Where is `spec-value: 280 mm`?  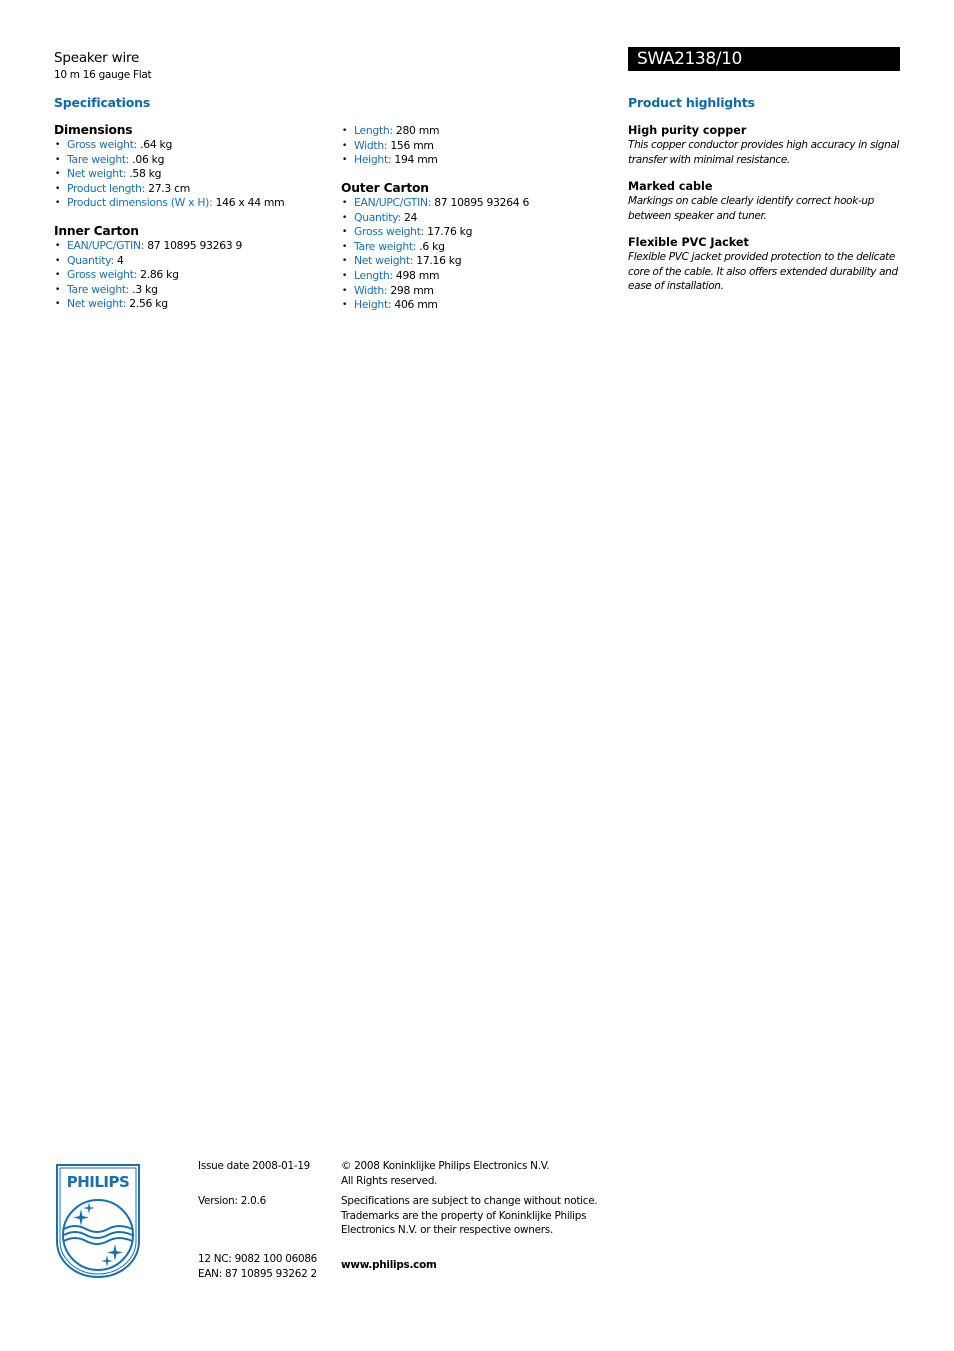 spec-value: 280 mm is located at coordinates (417, 130).